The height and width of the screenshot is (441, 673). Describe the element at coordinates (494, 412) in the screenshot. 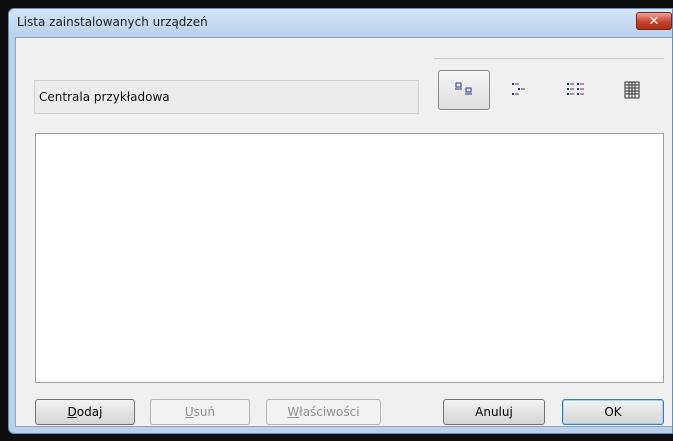

I see `cancel-button: Anuluj` at that location.